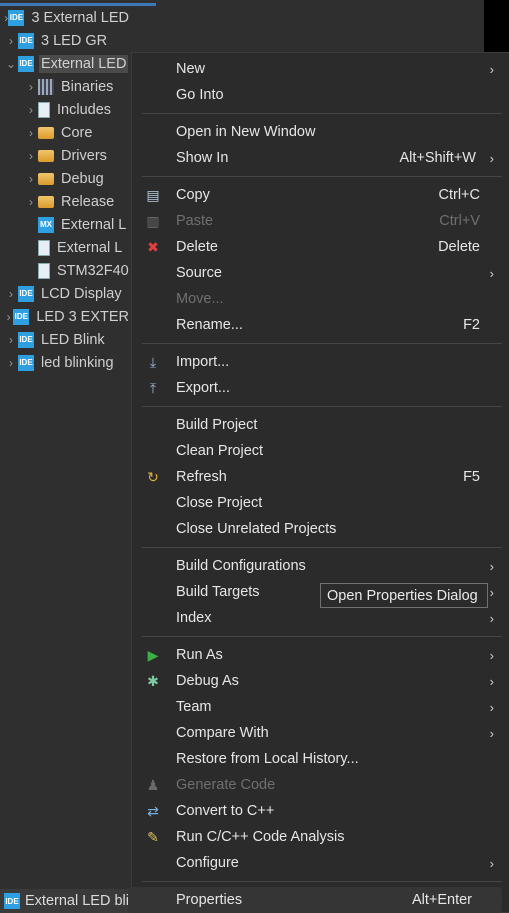  What do you see at coordinates (320, 733) in the screenshot?
I see `menu-item-compare-with: Compare With ›` at bounding box center [320, 733].